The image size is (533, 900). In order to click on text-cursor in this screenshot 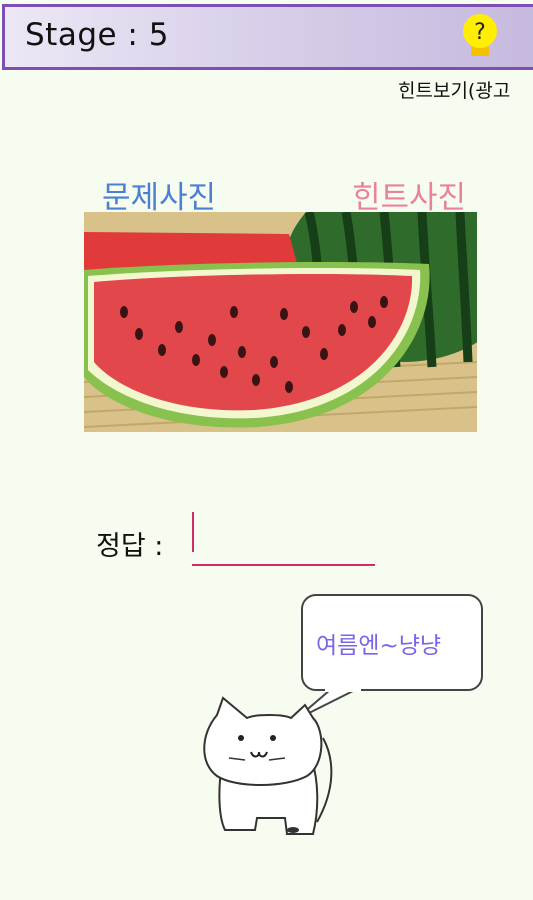, I will do `click(193, 532)`.